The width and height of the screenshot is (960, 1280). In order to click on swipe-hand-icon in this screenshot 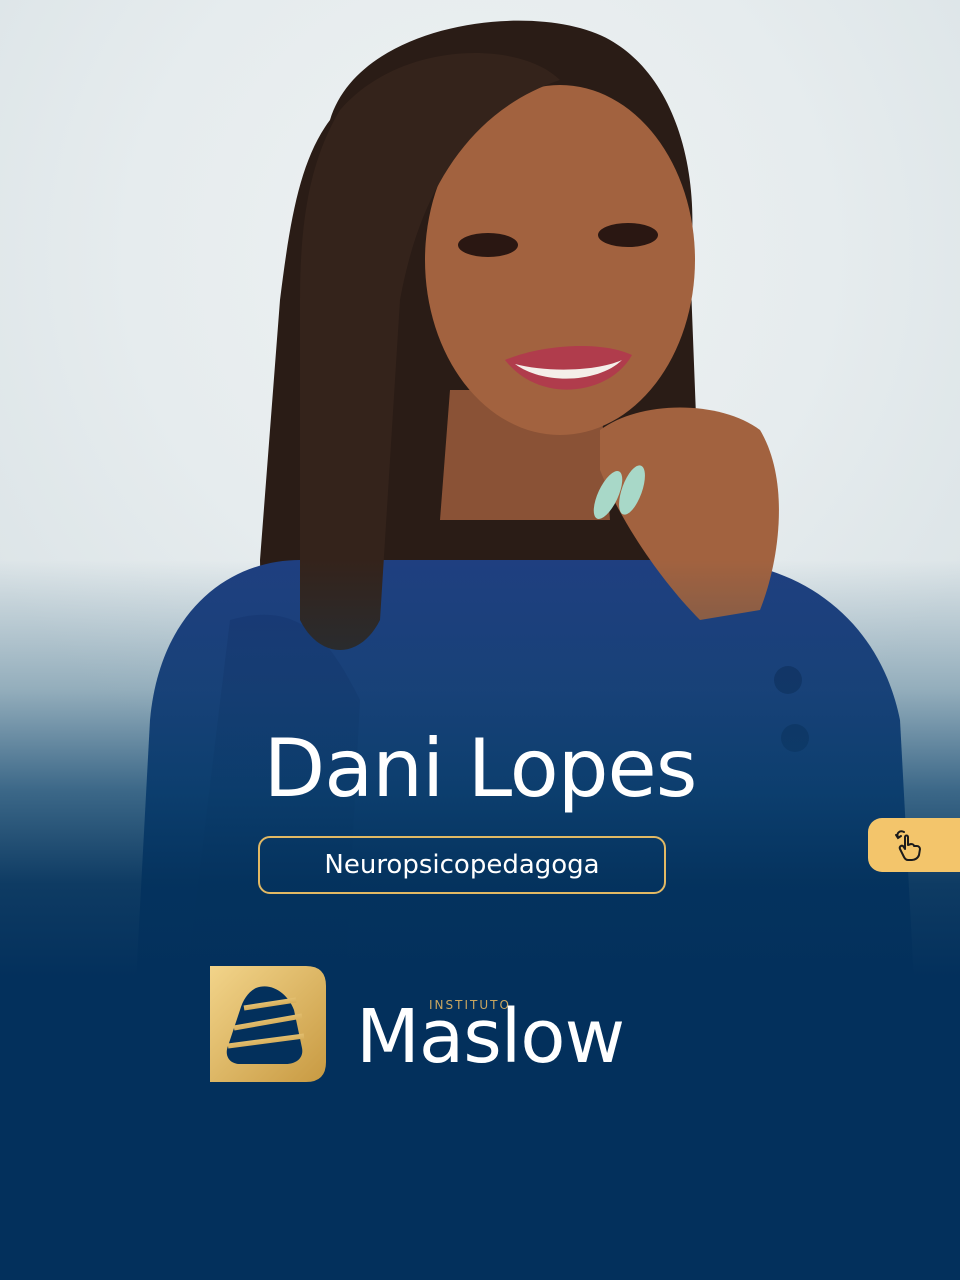, I will do `click(908, 845)`.